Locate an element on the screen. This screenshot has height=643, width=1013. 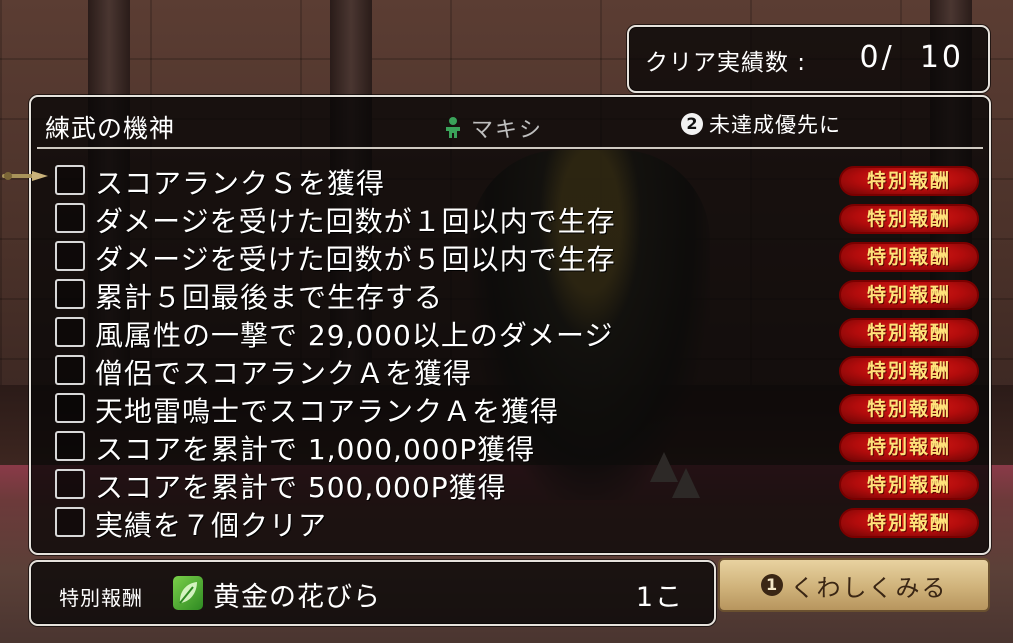
view-details-label: くわしくみる is located at coordinates (869, 587).